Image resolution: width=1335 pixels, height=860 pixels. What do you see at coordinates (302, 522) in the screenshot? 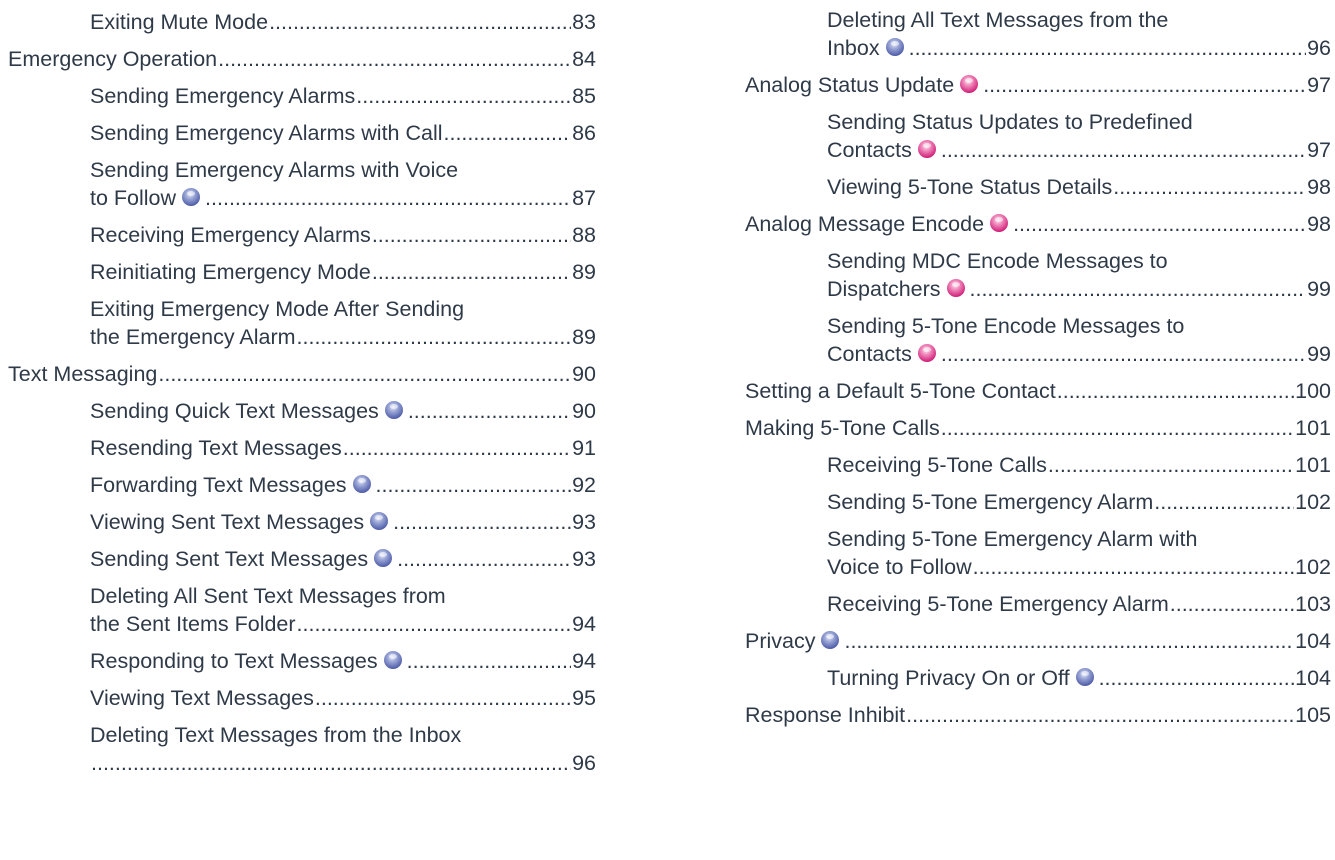
I see `toc-entry-viewing-sent-text-messages: Viewing Sent Text Messages 93` at bounding box center [302, 522].